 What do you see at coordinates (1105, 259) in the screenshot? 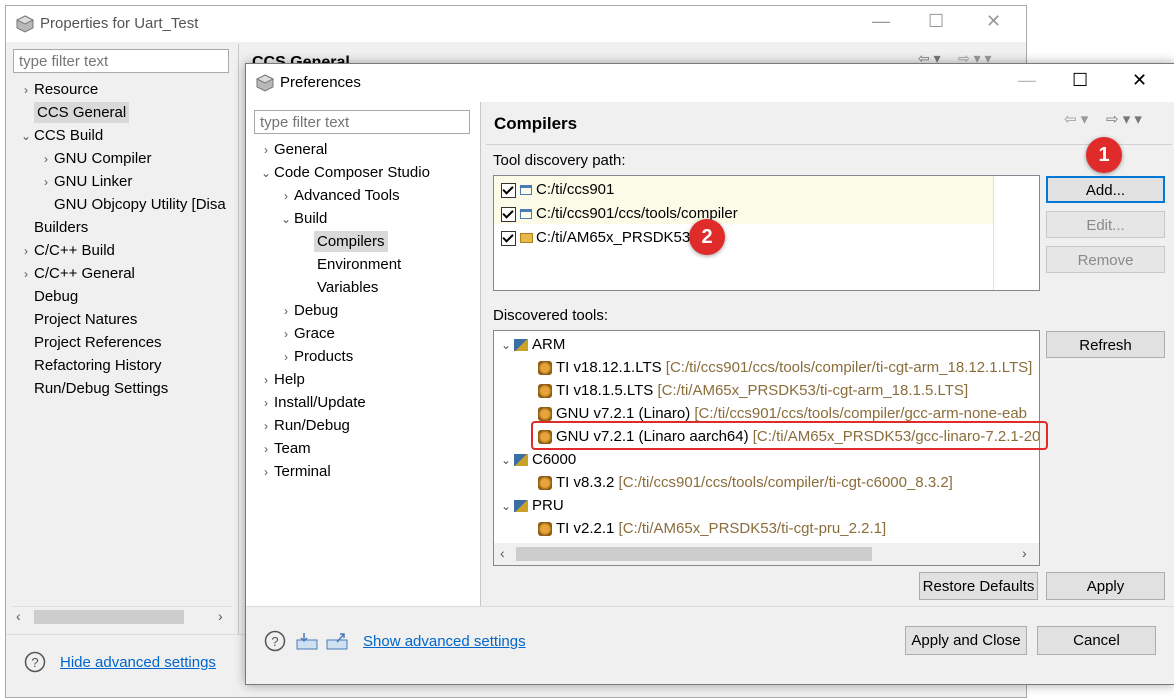
I see `remove-button: Remove` at bounding box center [1105, 259].